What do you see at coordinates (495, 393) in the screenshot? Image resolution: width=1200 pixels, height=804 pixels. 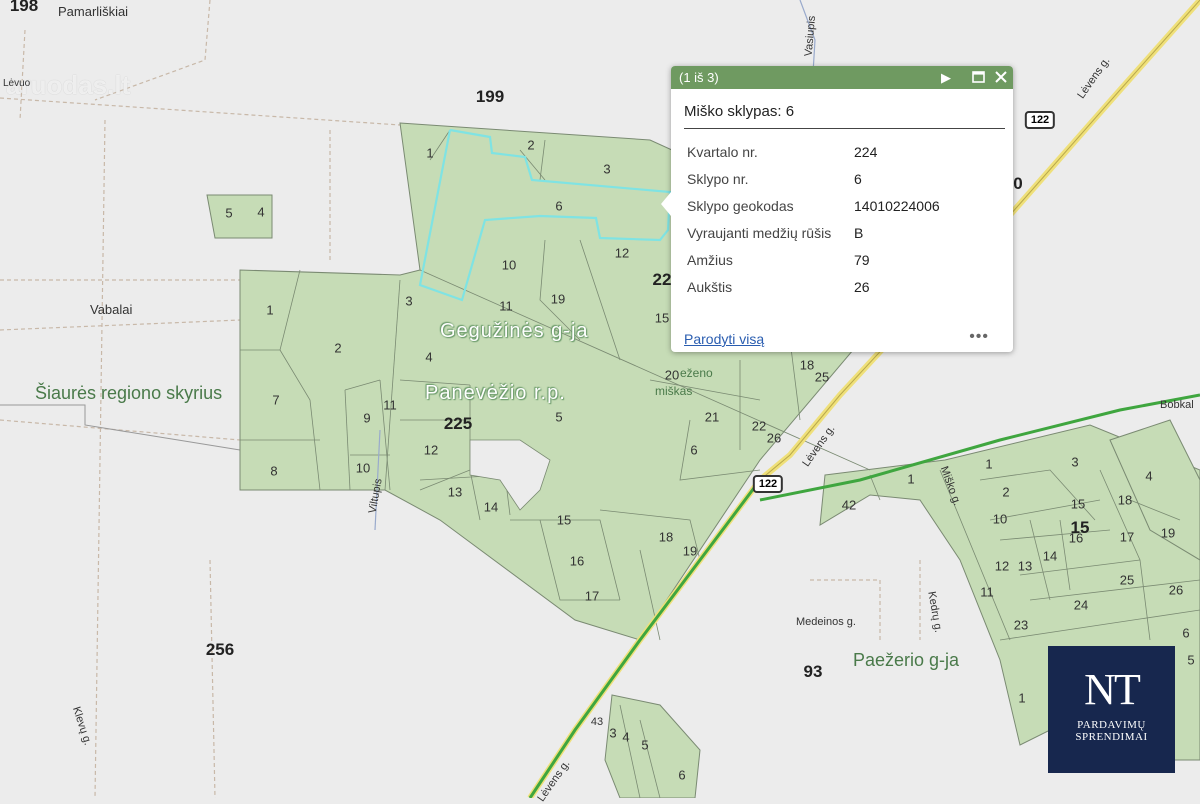 I see `forest-label: Panevėžio r.p.` at bounding box center [495, 393].